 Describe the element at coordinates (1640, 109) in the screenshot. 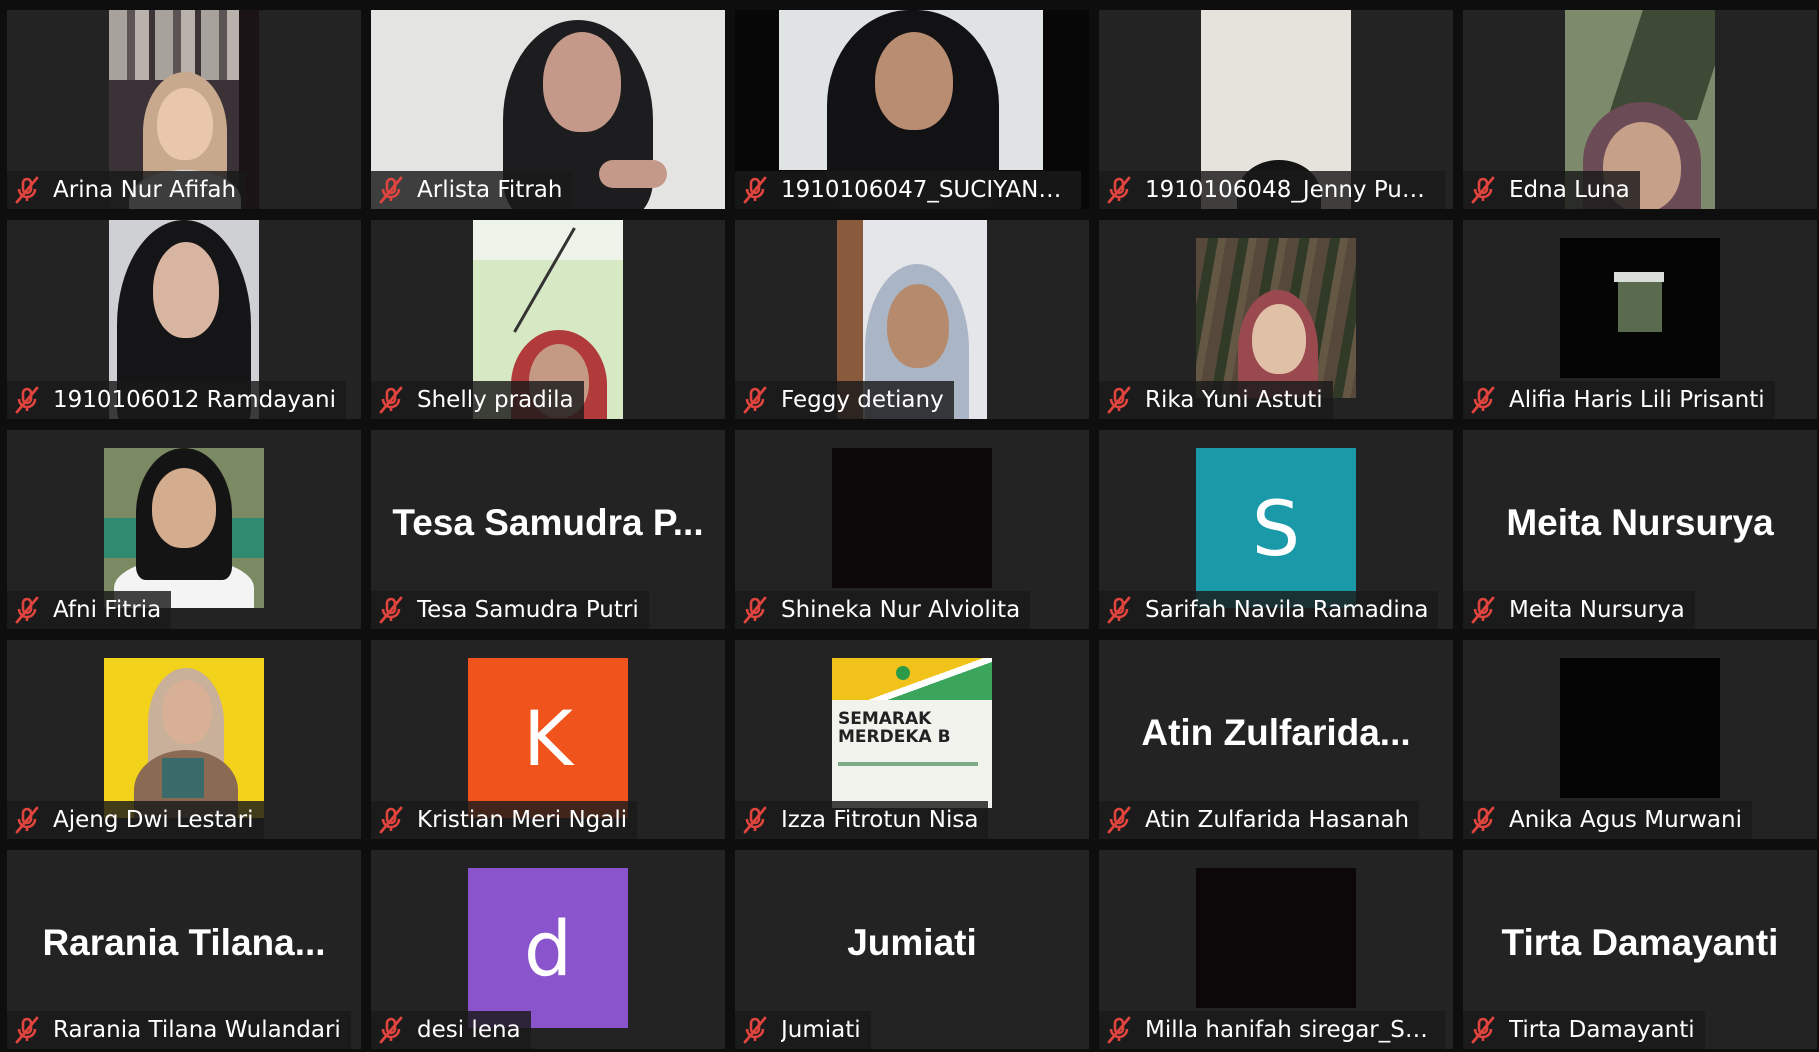

I see `participant-tile: Edna Luna` at that location.